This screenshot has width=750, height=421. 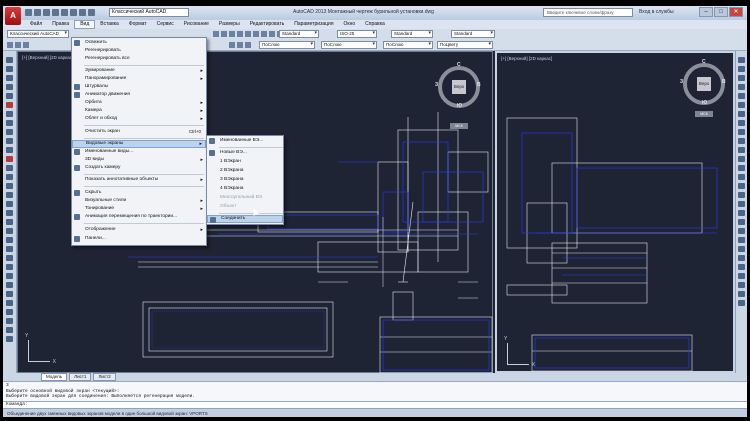 What do you see at coordinates (139, 79) in the screenshot?
I see `menu-item-pan: Панорамирование ▸` at bounding box center [139, 79].